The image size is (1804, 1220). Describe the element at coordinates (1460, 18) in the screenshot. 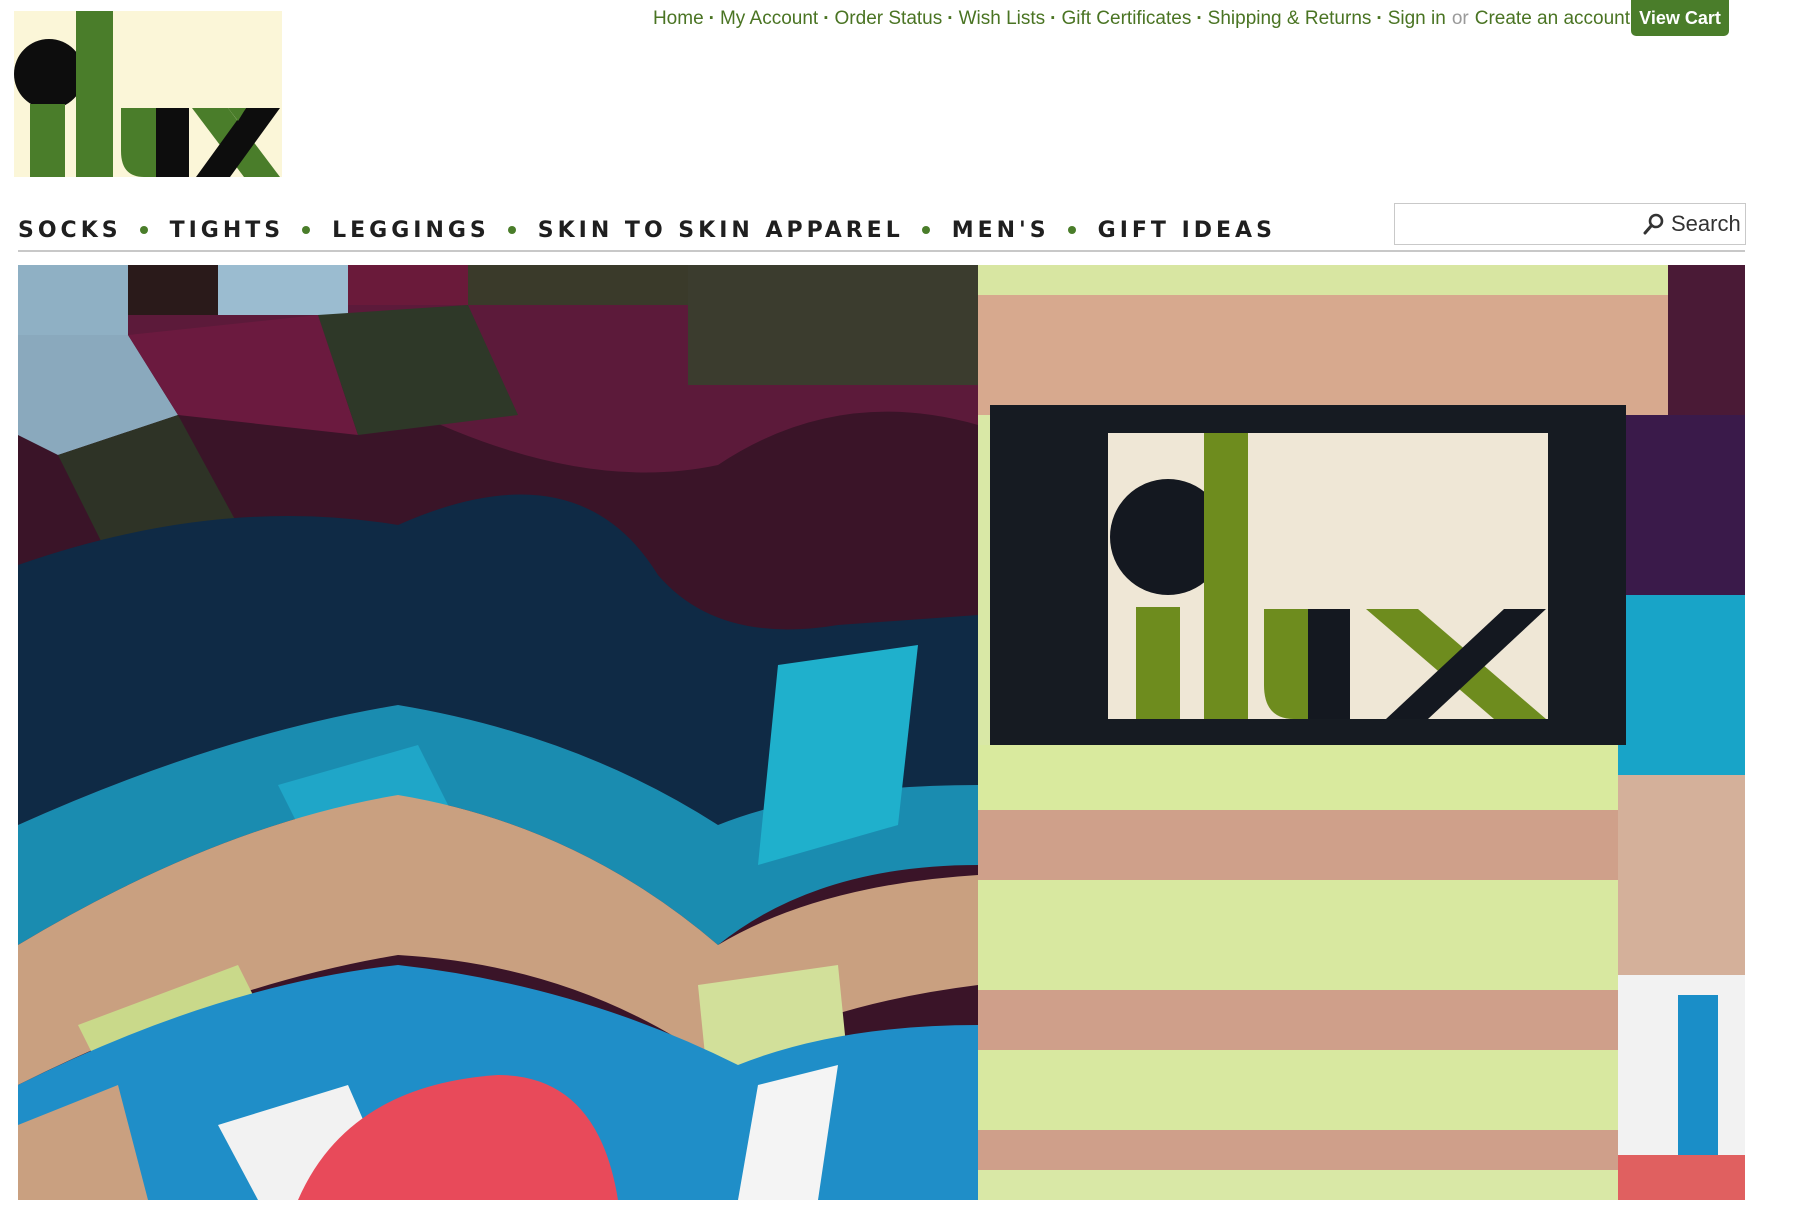

I see `or-text: or` at that location.